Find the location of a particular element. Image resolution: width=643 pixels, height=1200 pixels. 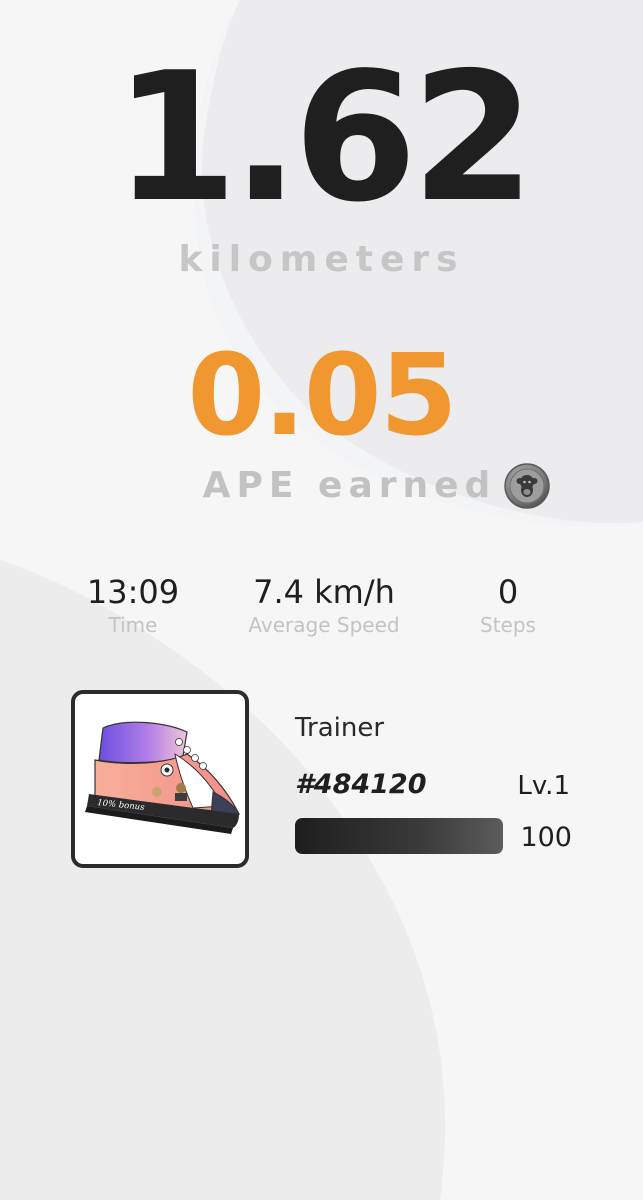

ape-coin-icon is located at coordinates (527, 486).